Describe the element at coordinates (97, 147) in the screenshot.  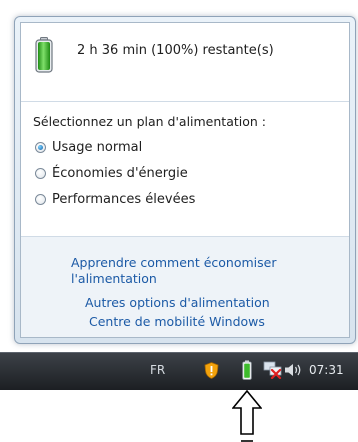
I see `plan-option-label: Usage normal` at that location.